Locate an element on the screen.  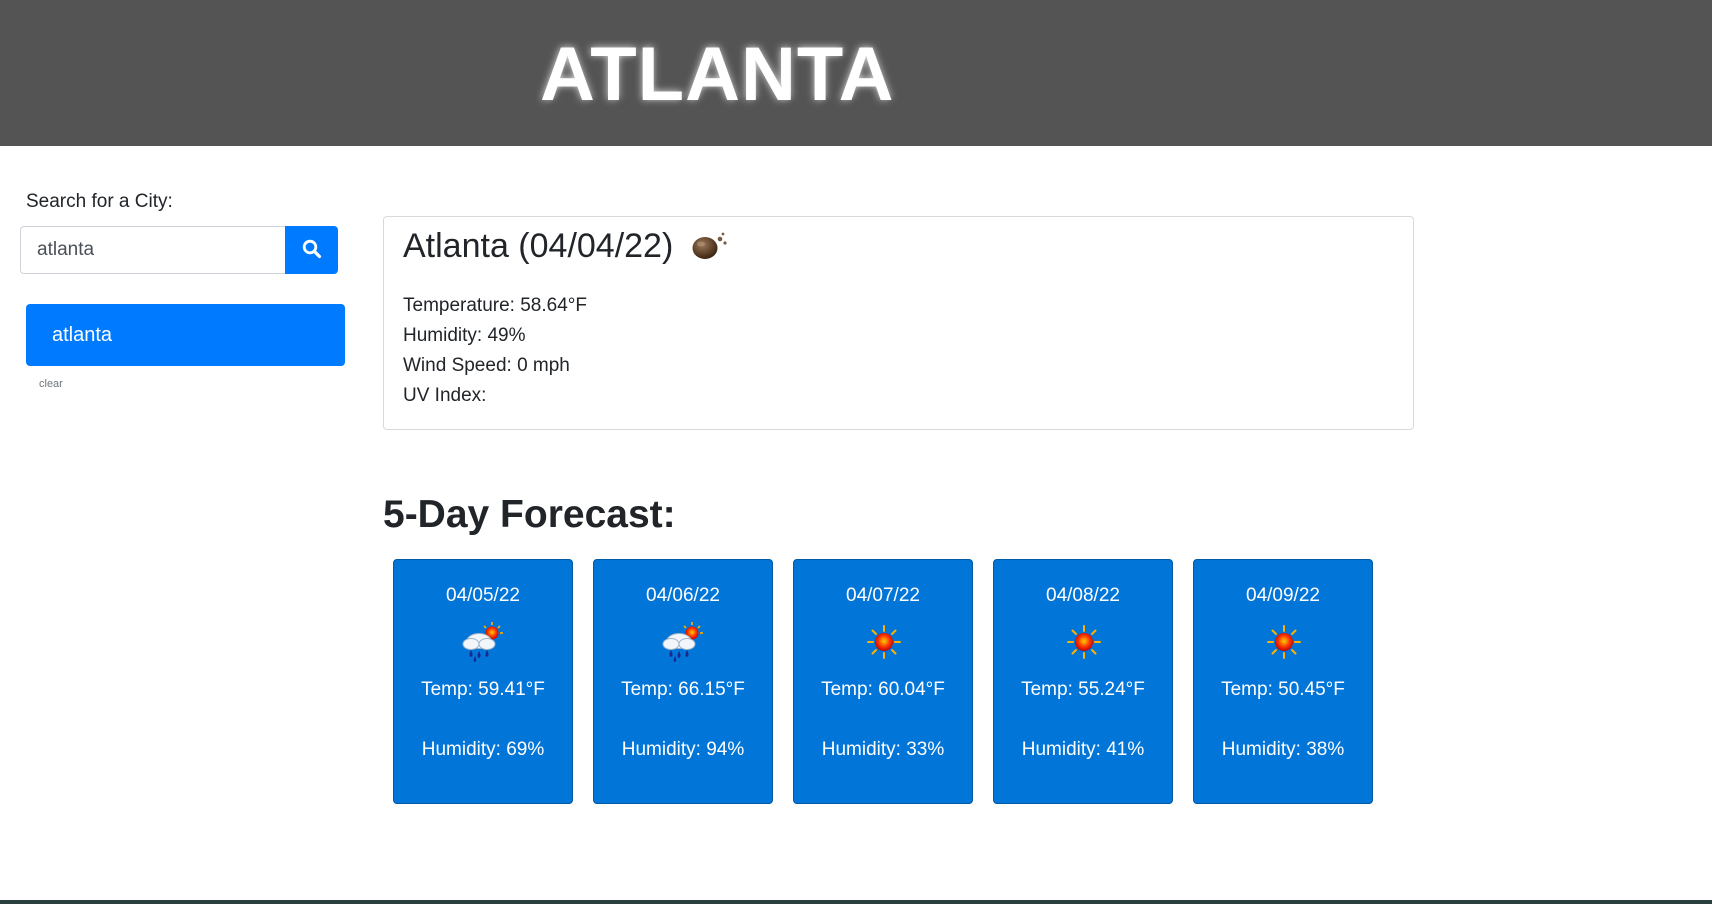
clear-history-link: clear is located at coordinates (51, 384).